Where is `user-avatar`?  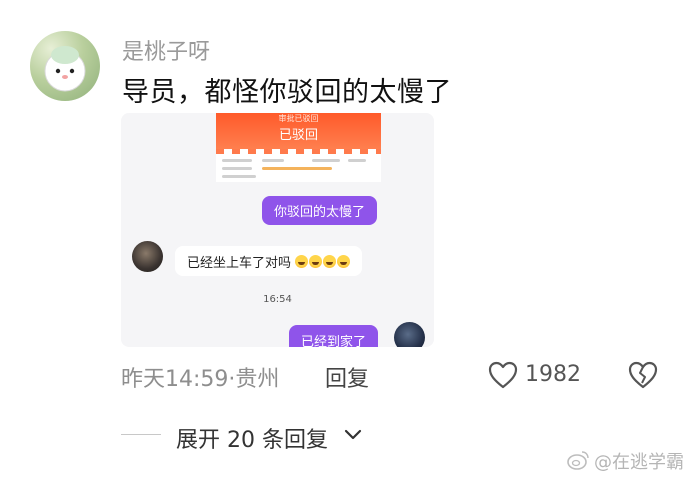 user-avatar is located at coordinates (65, 66).